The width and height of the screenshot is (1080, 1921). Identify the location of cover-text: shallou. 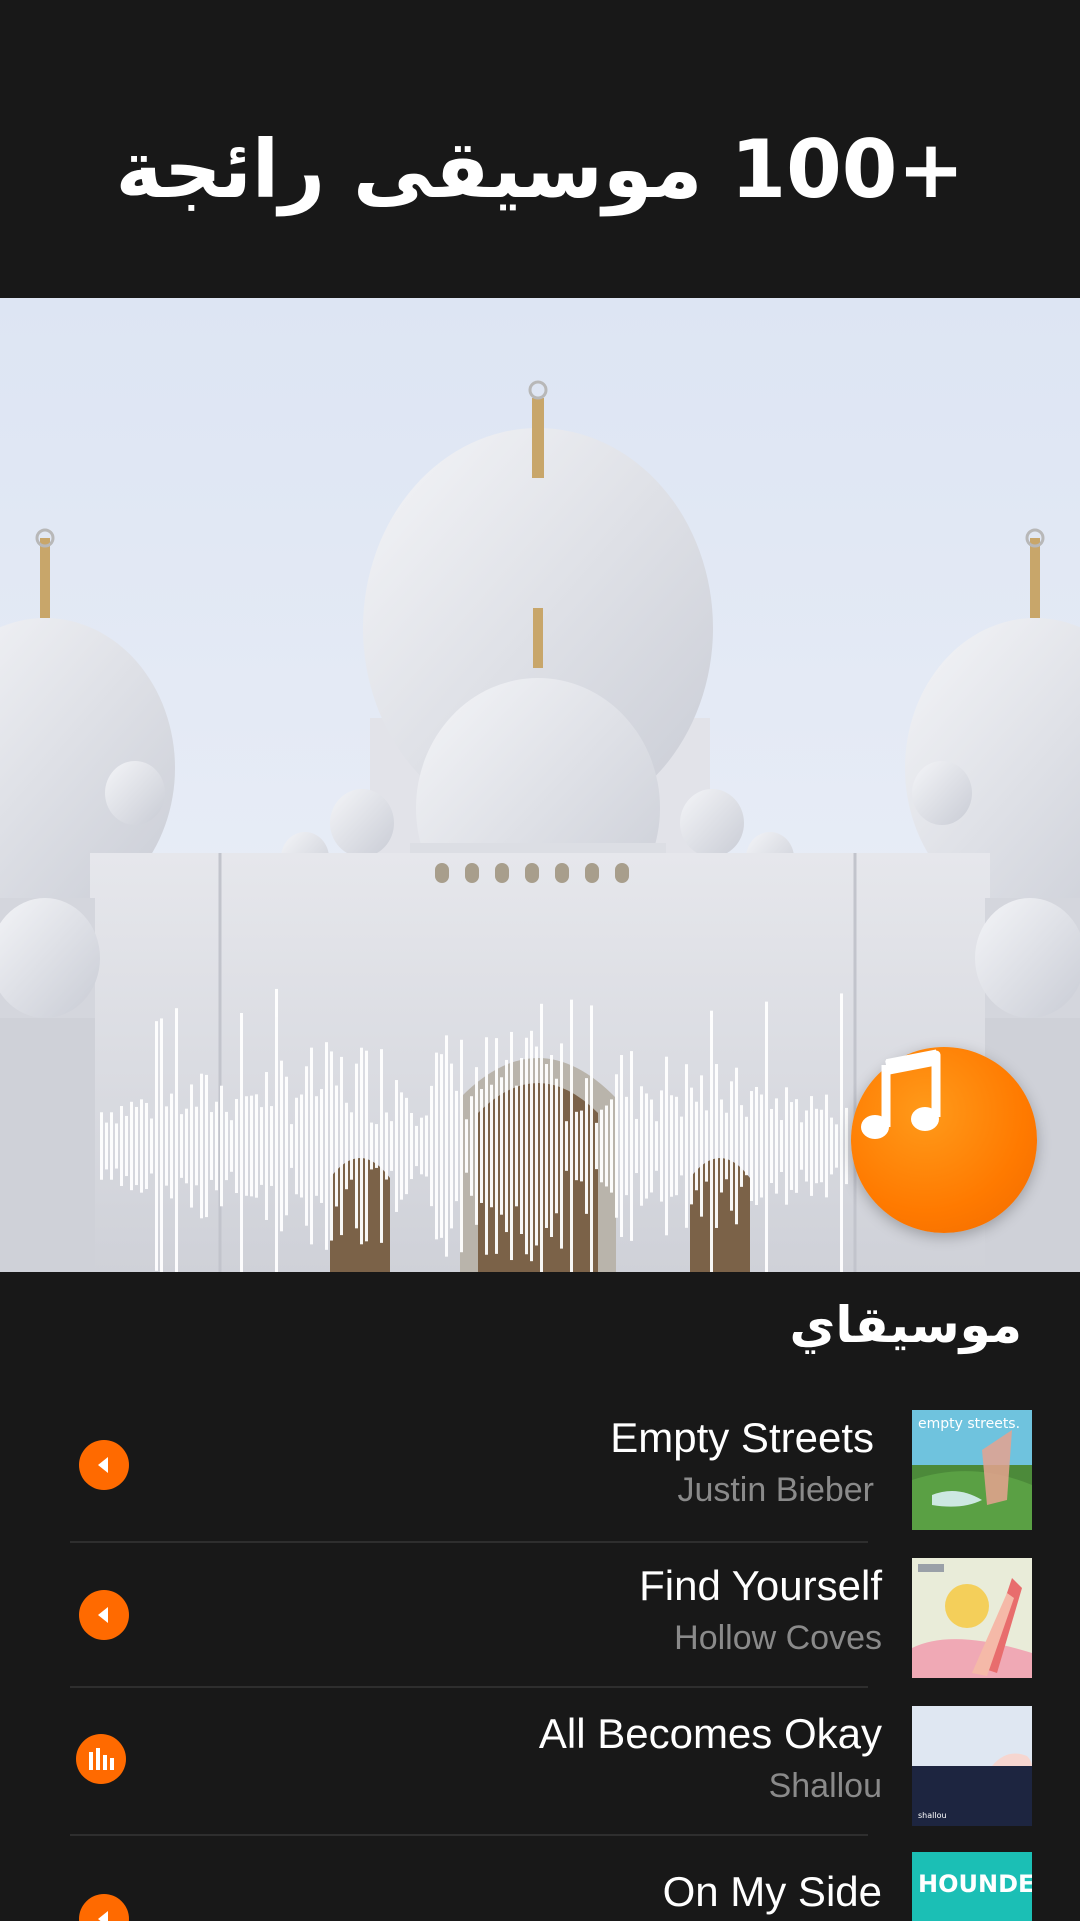
(932, 1815).